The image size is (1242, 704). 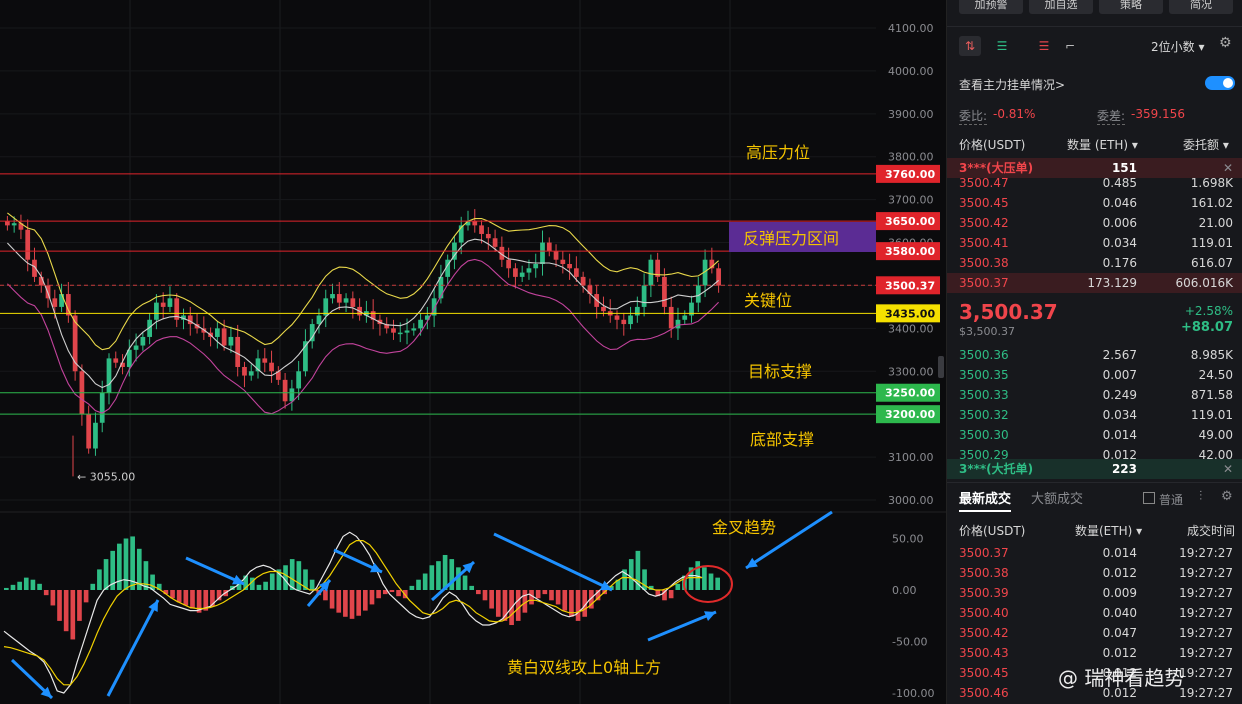 What do you see at coordinates (1094, 243) in the screenshot?
I see `ask-row: 3500.41 0.034 119.01` at bounding box center [1094, 243].